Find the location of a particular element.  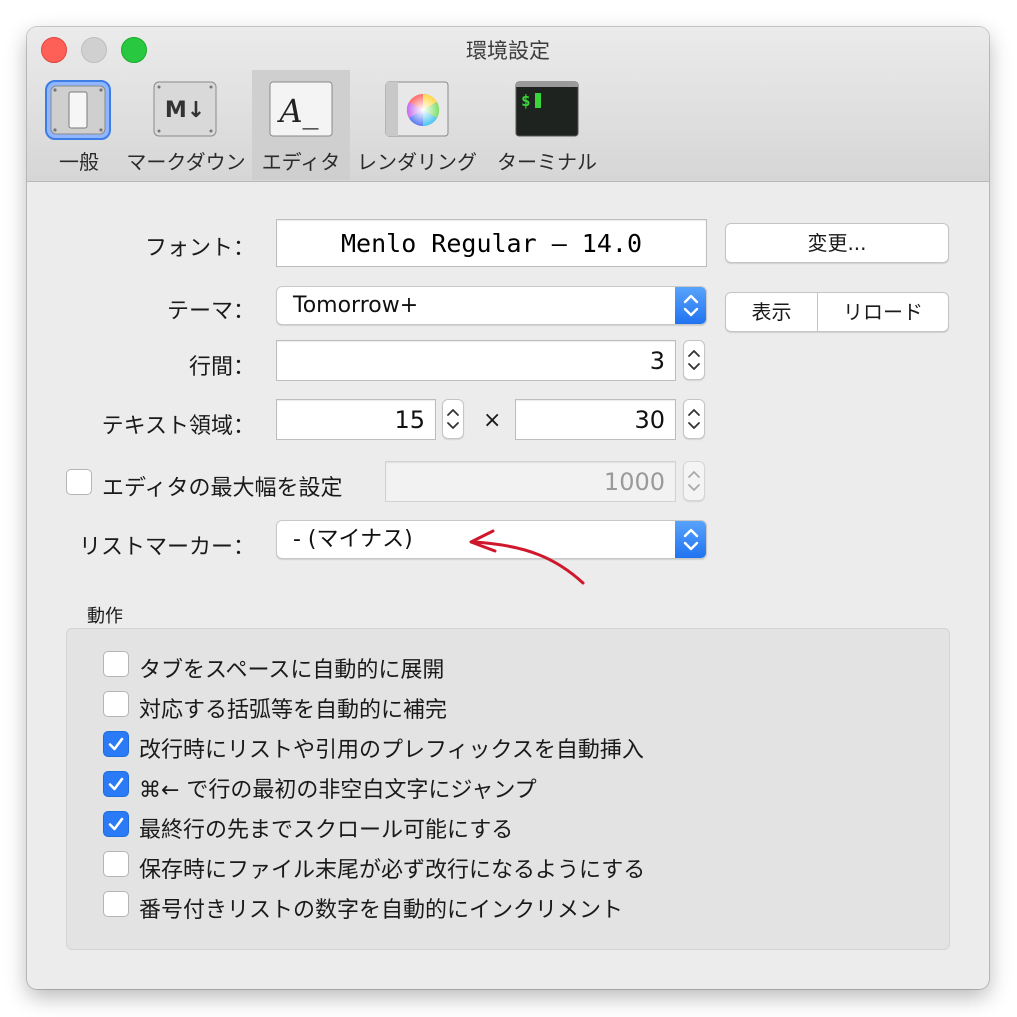

theme-label: テーマ： is located at coordinates (210, 311).